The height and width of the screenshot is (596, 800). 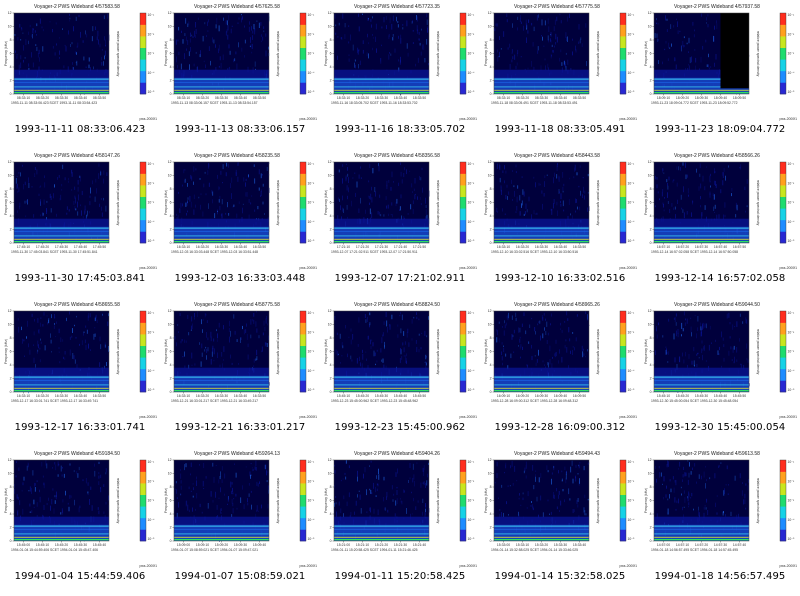 What do you see at coordinates (77, 7) in the screenshot?
I see `thumbnail-title: Voyager-2 PWS Wideband 4/57583.58` at bounding box center [77, 7].